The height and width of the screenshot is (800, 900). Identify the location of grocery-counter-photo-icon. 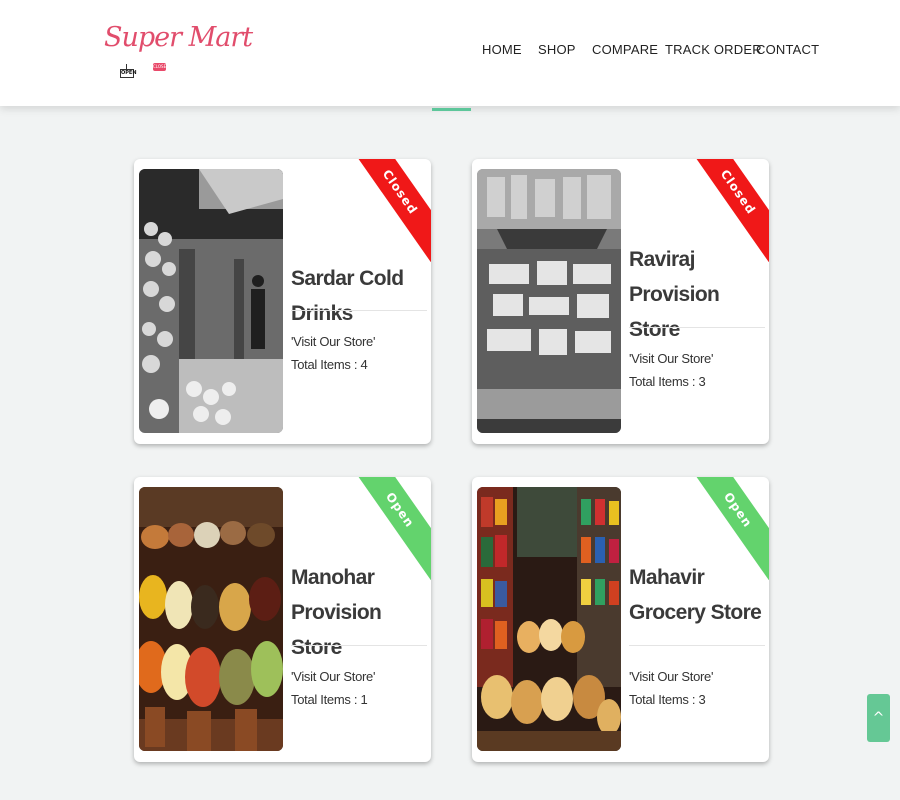
(549, 301).